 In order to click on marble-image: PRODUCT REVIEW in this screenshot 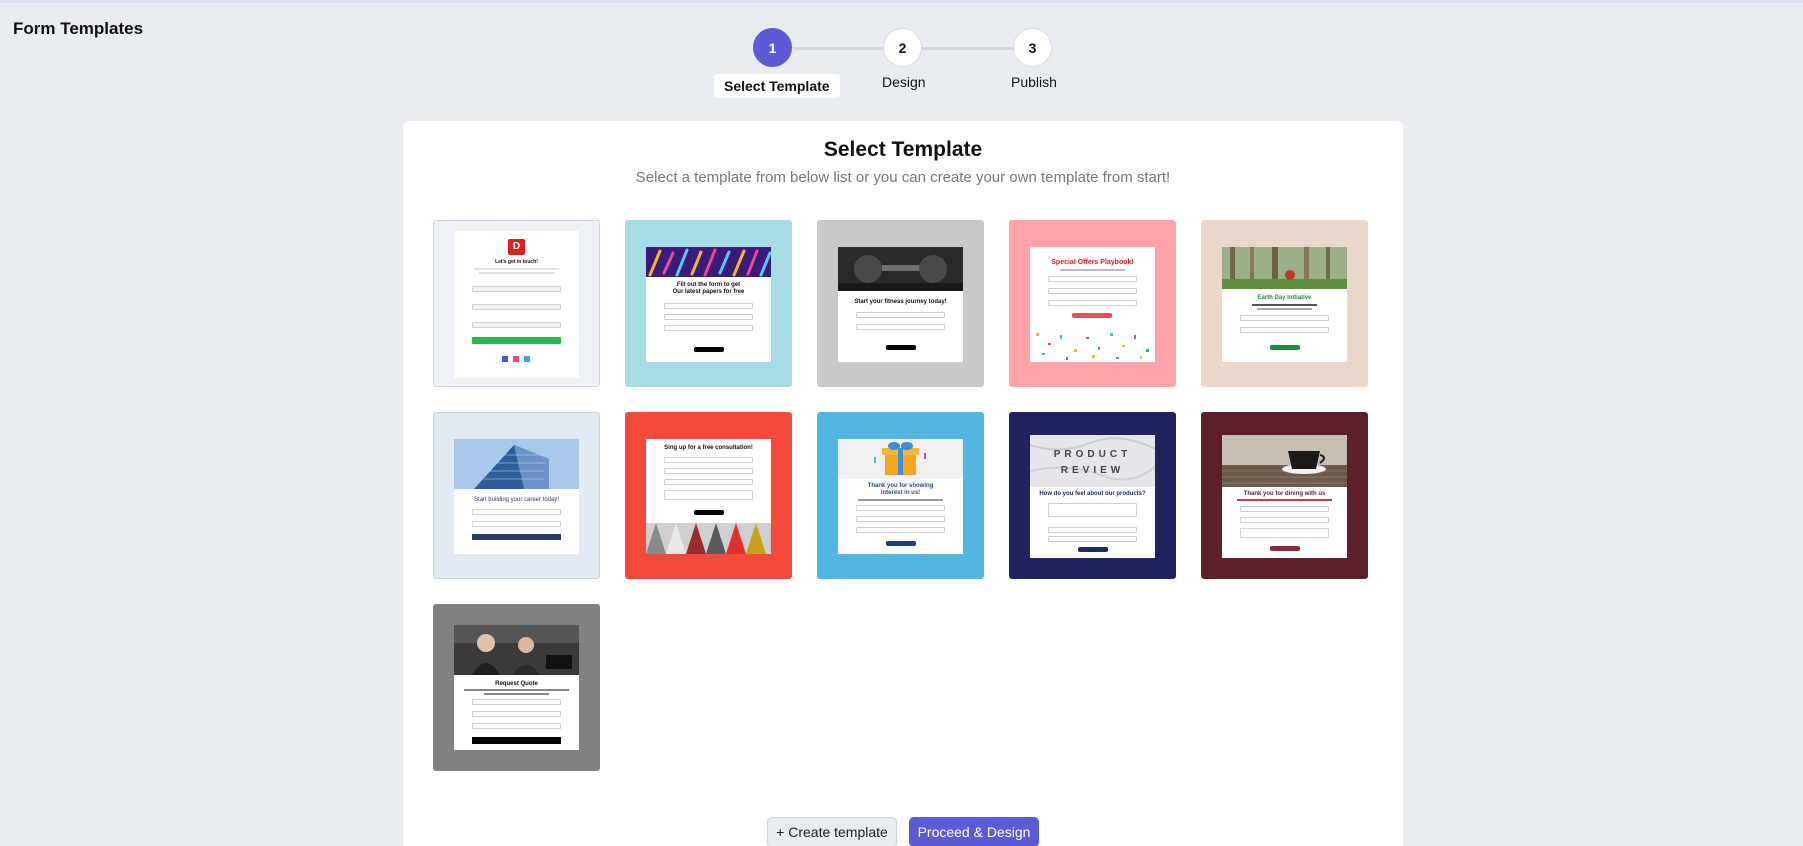, I will do `click(1092, 461)`.